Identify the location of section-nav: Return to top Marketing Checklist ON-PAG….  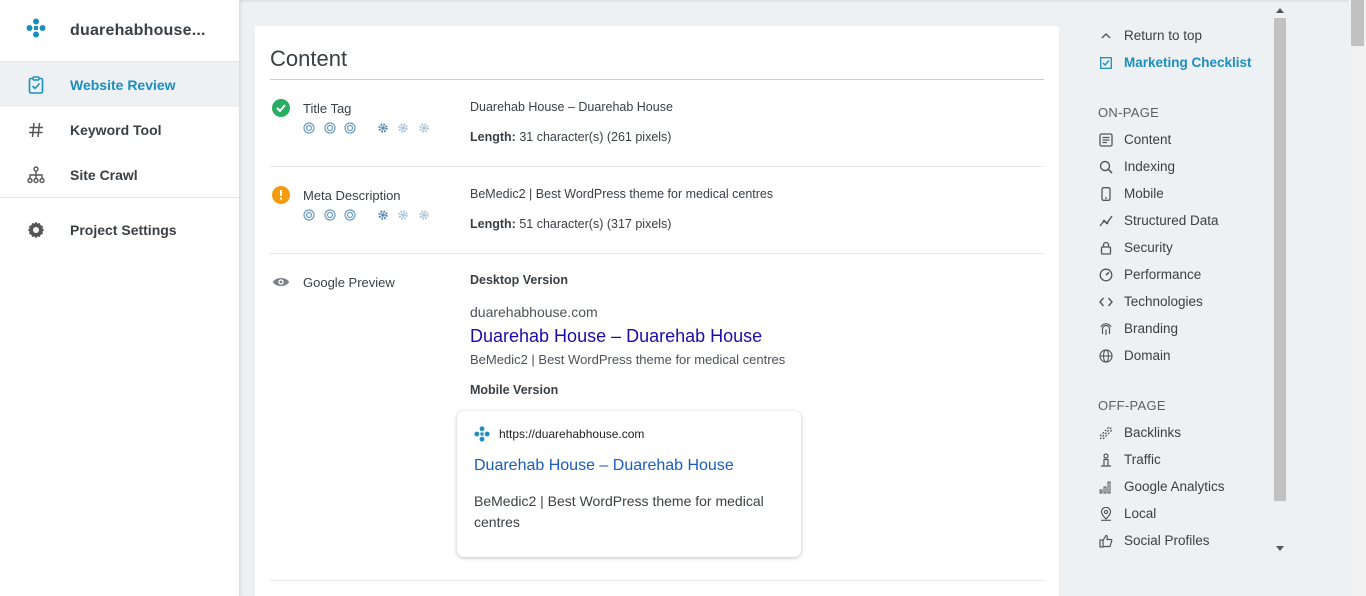
(1183, 288).